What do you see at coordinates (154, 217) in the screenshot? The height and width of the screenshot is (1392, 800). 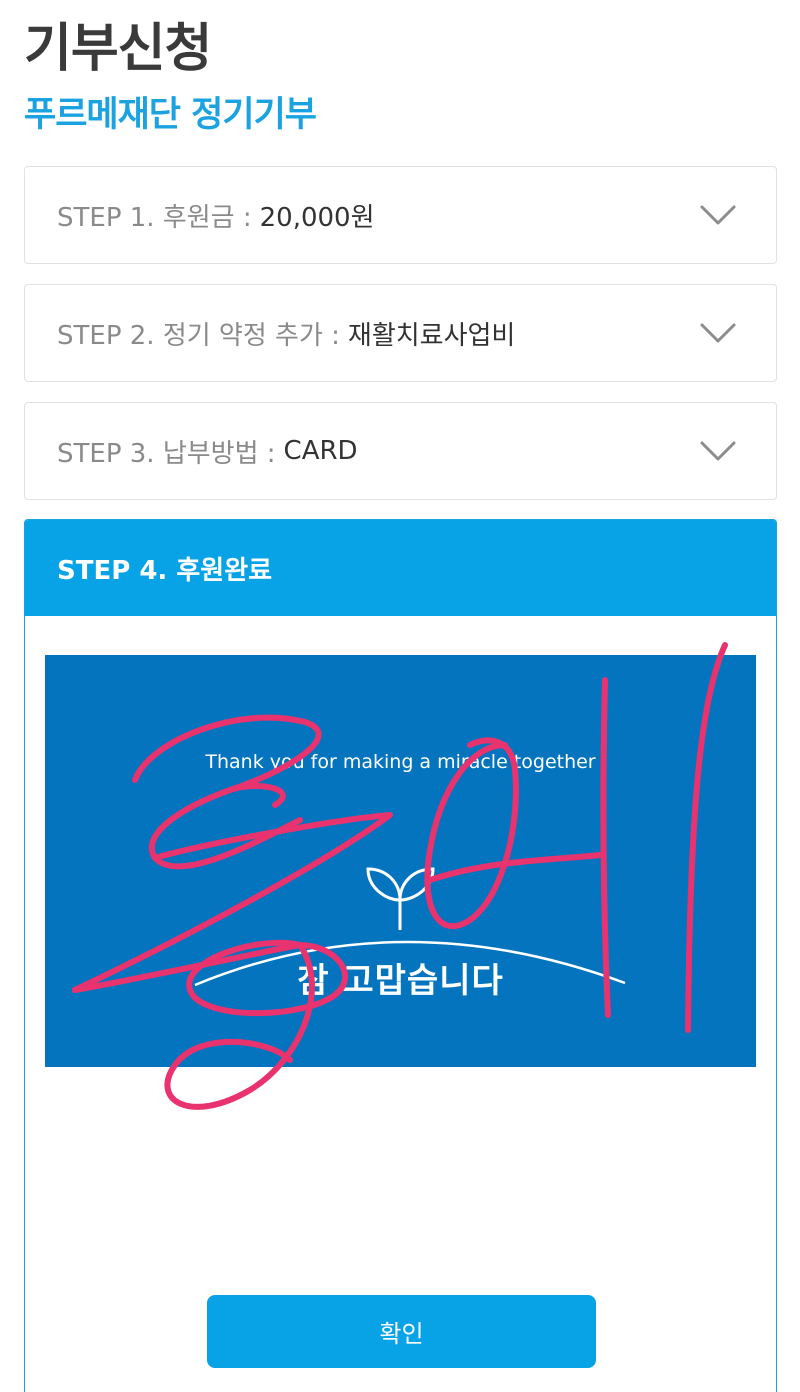 I see `step-1-label: STEP 1. 후원금 :` at bounding box center [154, 217].